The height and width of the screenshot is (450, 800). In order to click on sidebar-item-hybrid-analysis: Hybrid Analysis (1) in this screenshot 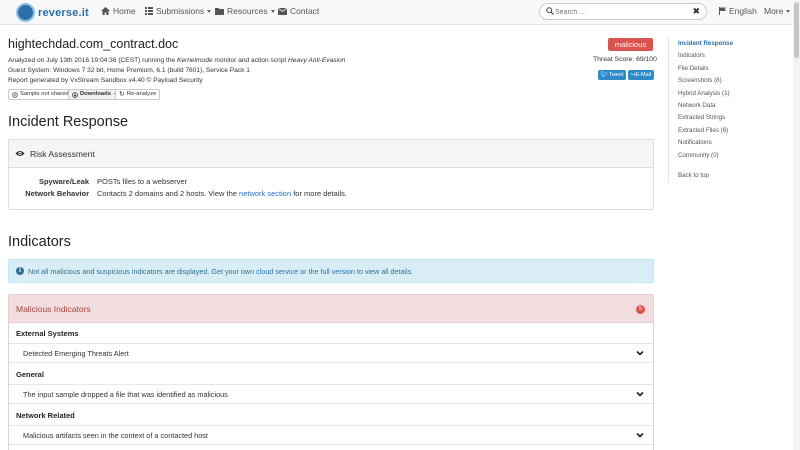, I will do `click(728, 94)`.